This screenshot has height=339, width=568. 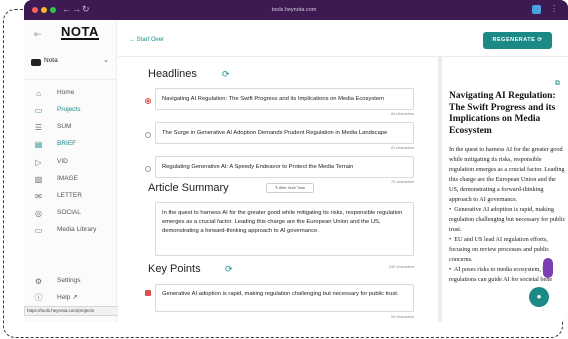 What do you see at coordinates (402, 114) in the screenshot?
I see `char-count: 84 characters` at bounding box center [402, 114].